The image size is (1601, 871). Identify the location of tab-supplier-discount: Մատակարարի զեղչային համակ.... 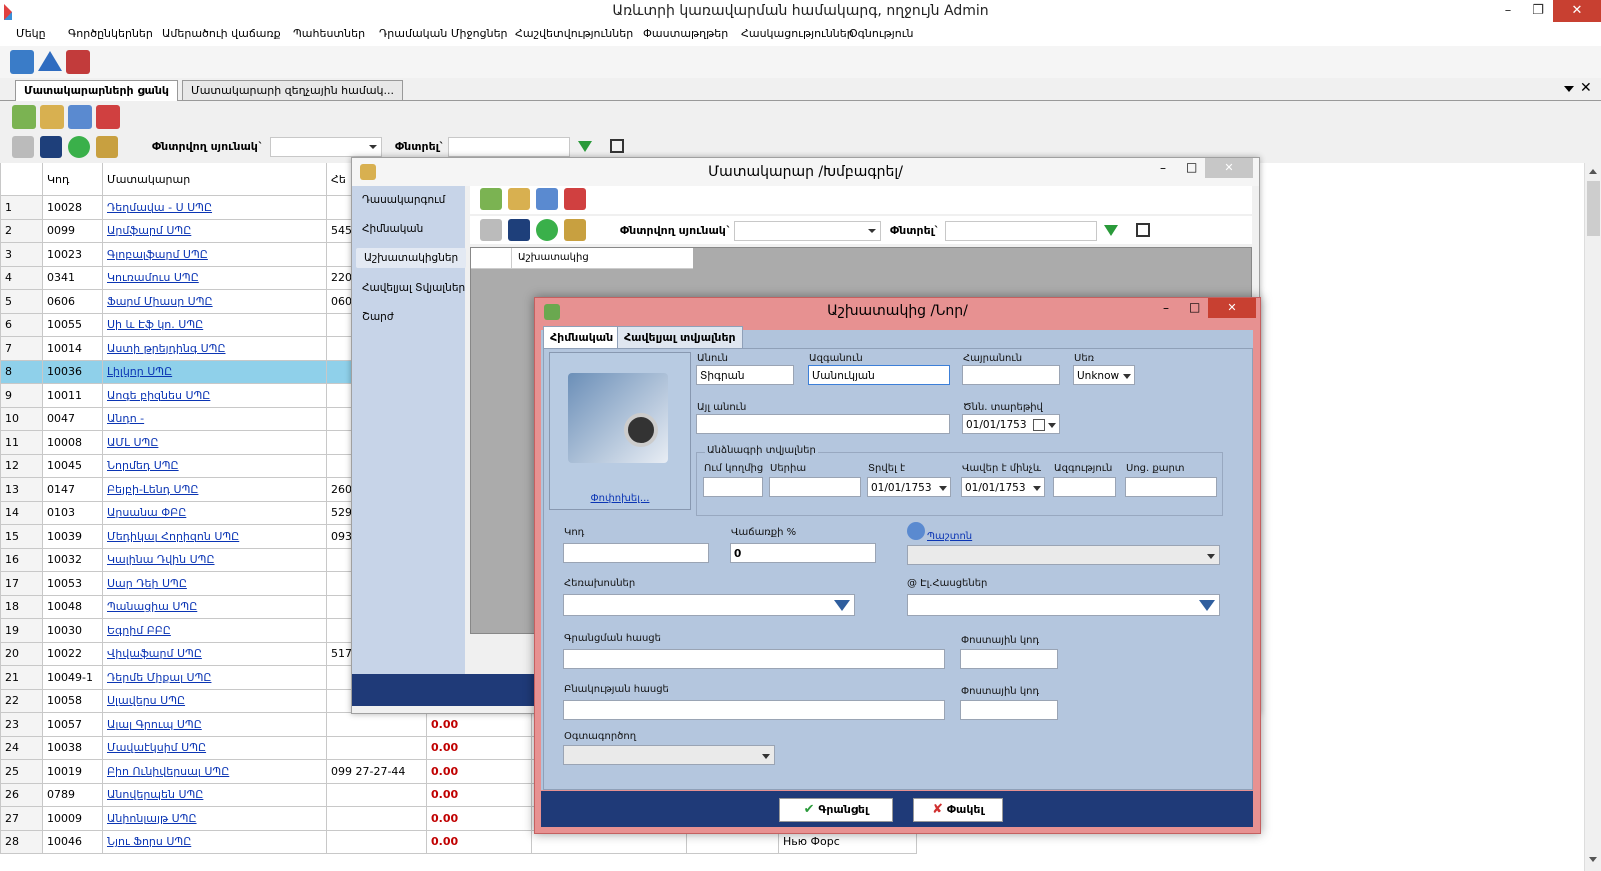
(293, 90).